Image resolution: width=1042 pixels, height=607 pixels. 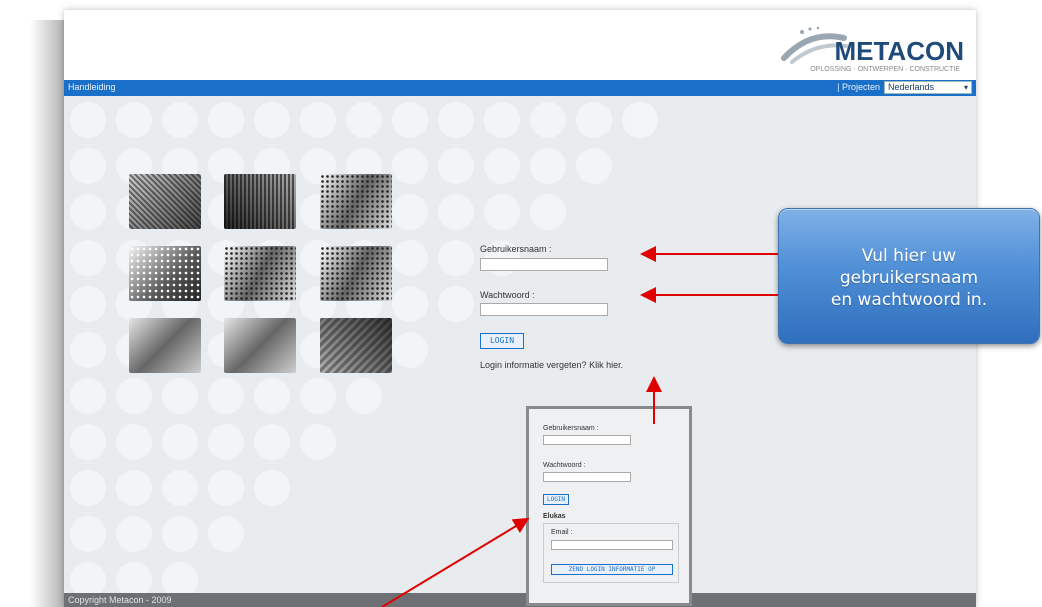 I want to click on inset-password-label: Wachtwoord :, so click(x=564, y=465).